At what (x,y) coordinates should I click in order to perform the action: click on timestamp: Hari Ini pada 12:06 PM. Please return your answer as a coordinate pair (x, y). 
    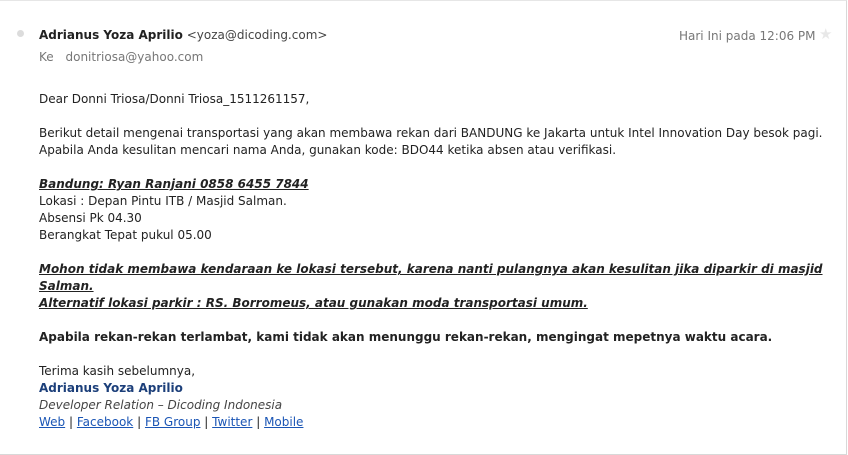
    Looking at the image, I should click on (747, 36).